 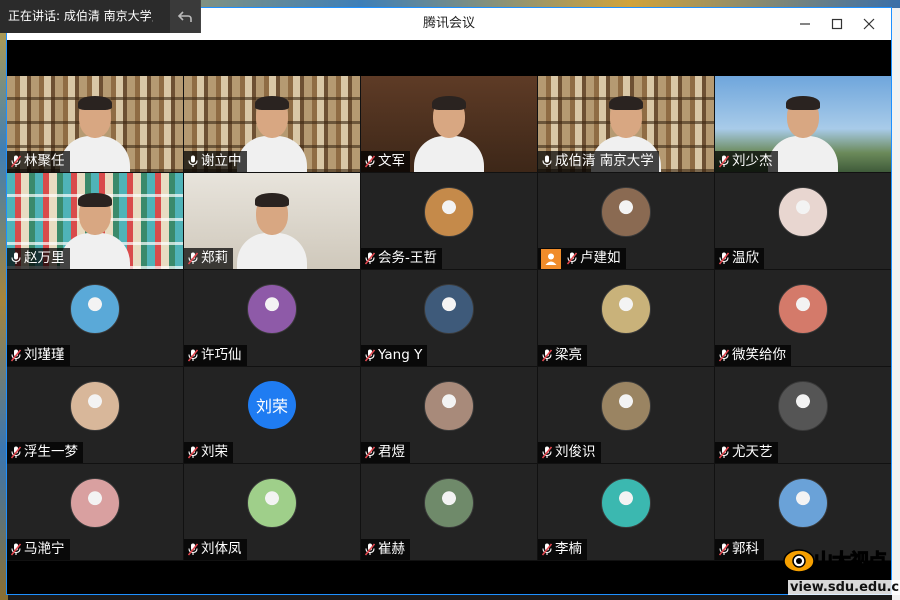 I want to click on name-tag: 刘俊识, so click(x=569, y=452).